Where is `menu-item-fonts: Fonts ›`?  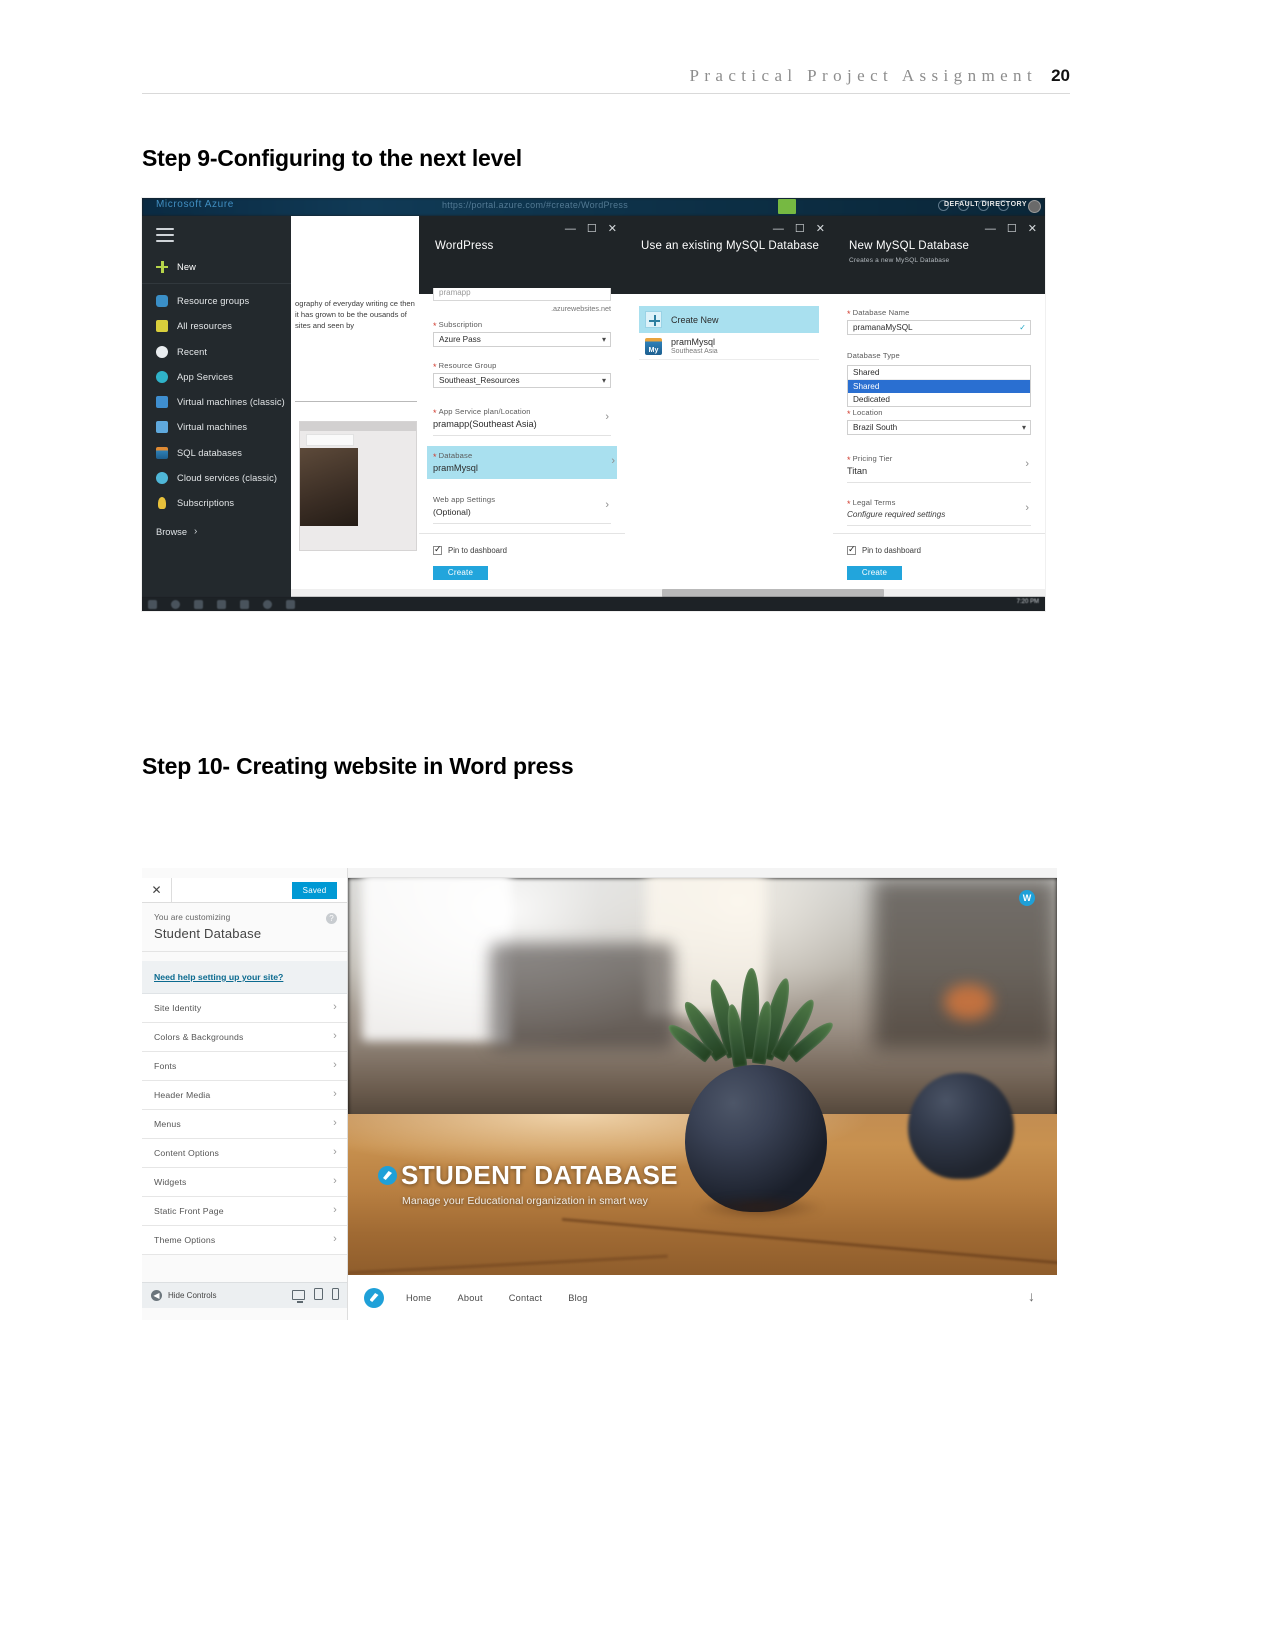 menu-item-fonts: Fonts › is located at coordinates (244, 1066).